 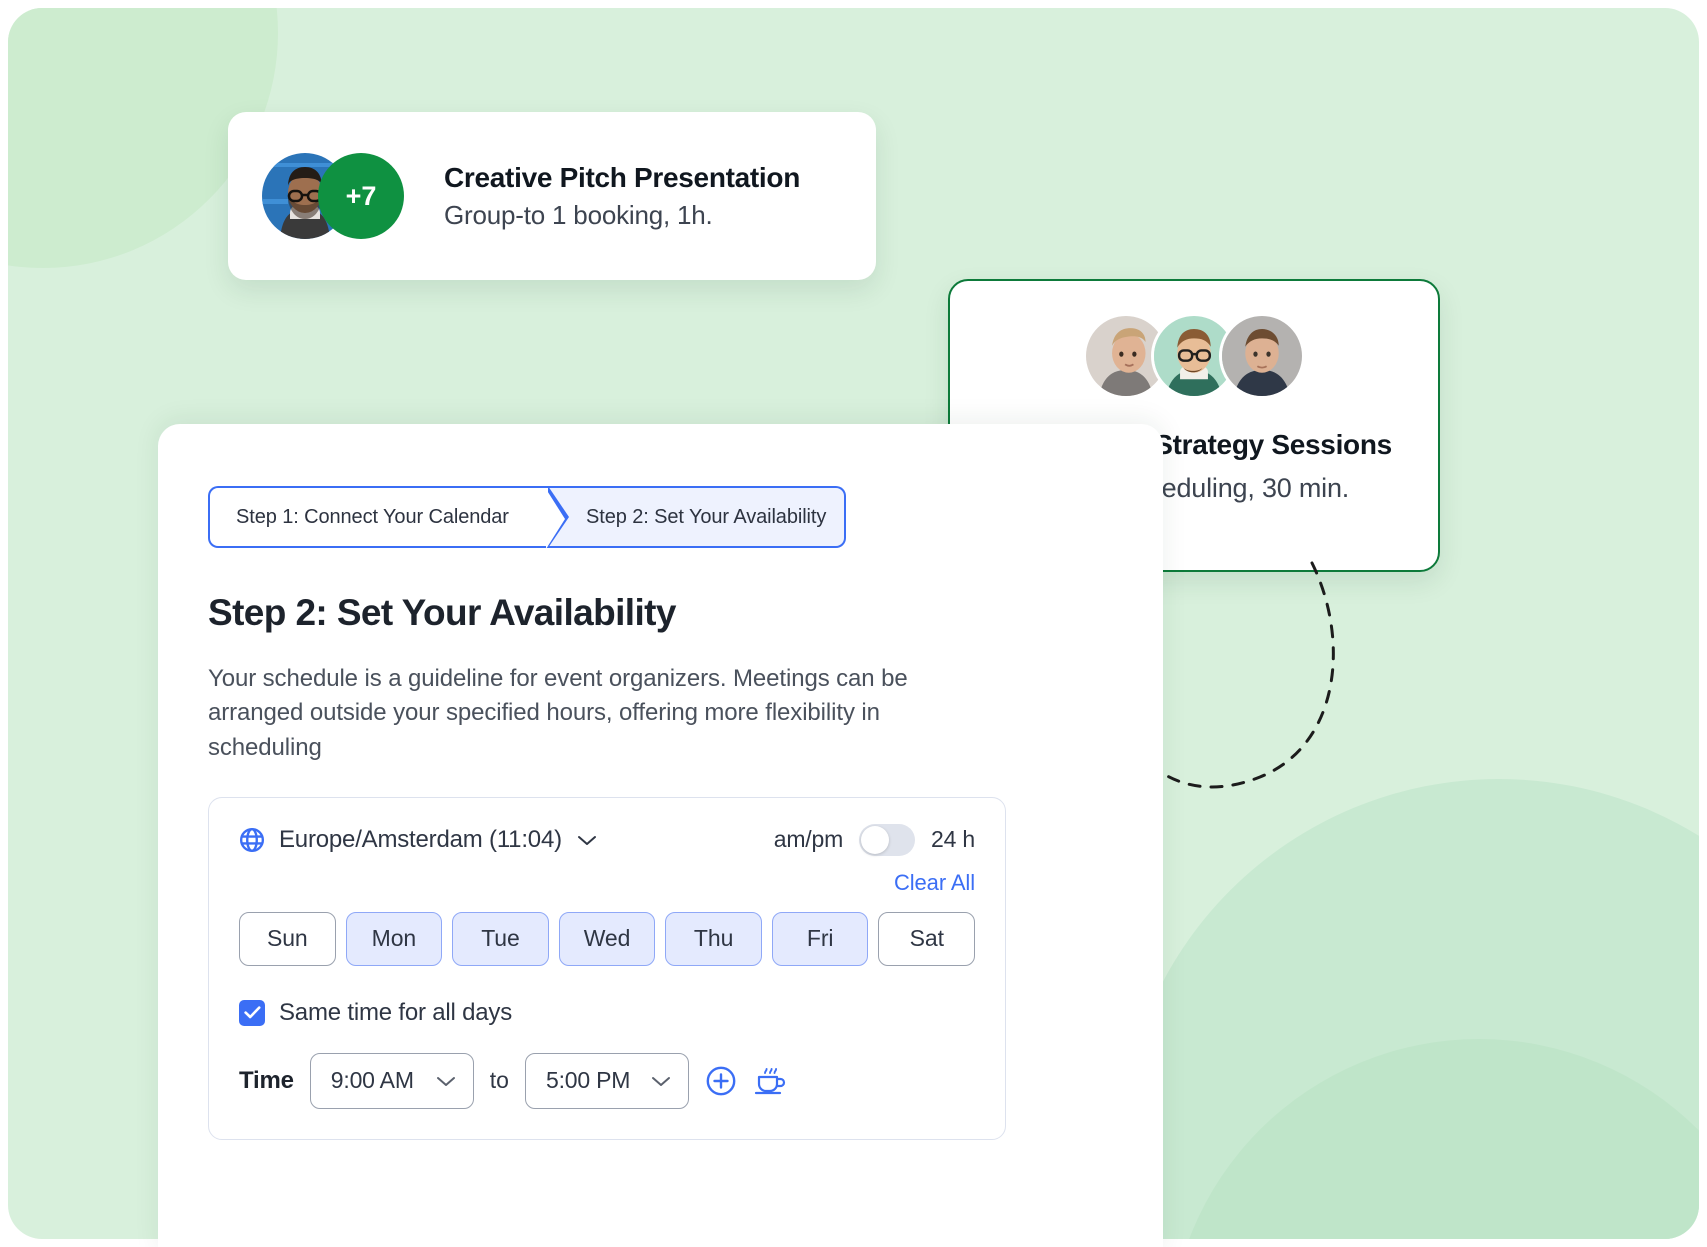 I want to click on step-2-label: Step 2: Set Your Availability, so click(x=706, y=516).